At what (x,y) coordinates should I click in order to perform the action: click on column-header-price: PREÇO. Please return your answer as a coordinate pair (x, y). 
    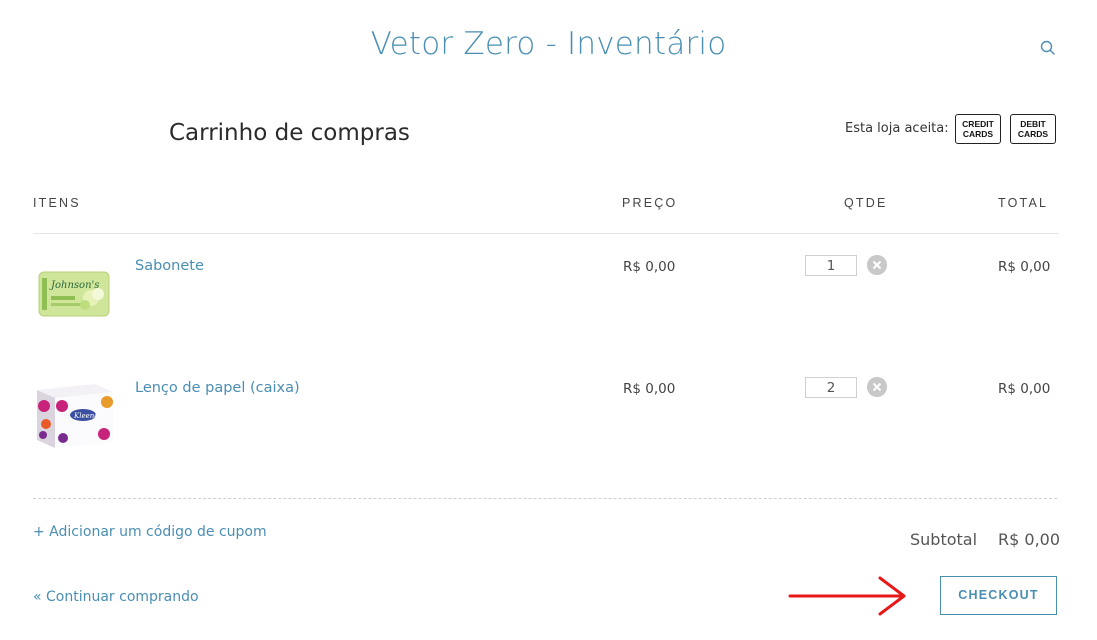
    Looking at the image, I should click on (650, 203).